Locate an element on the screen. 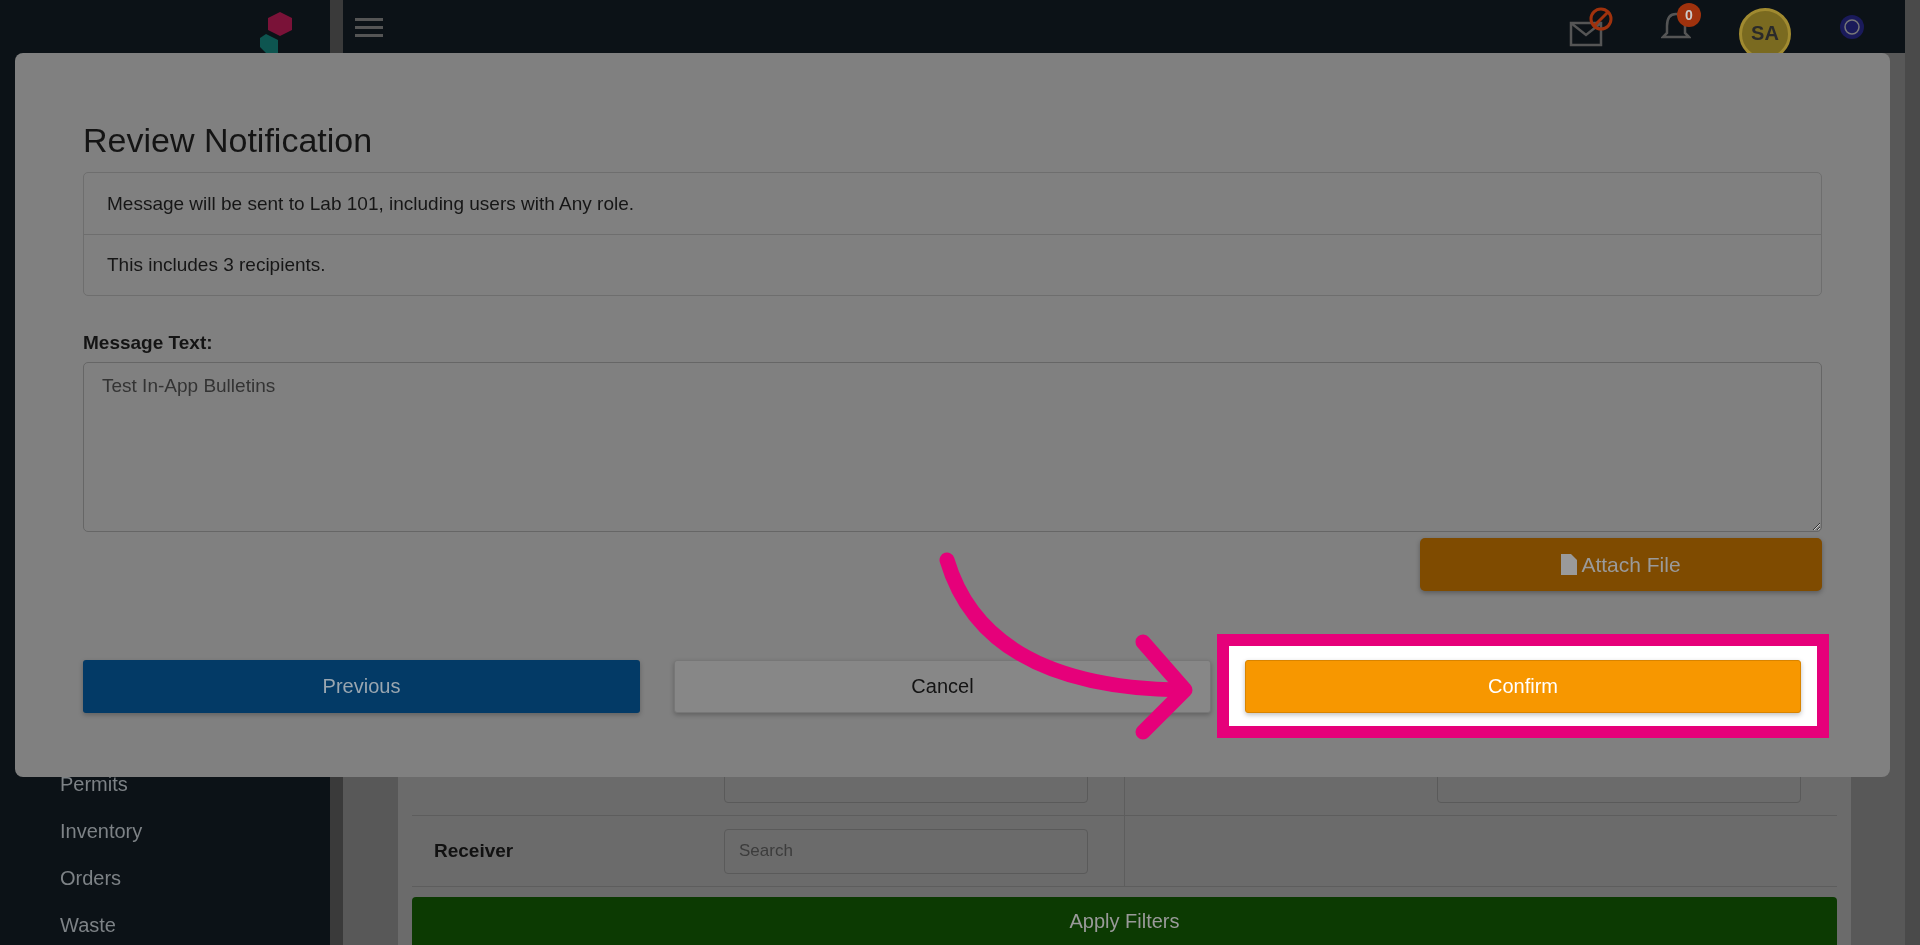  attach-file-button: Attach File is located at coordinates (1621, 564).